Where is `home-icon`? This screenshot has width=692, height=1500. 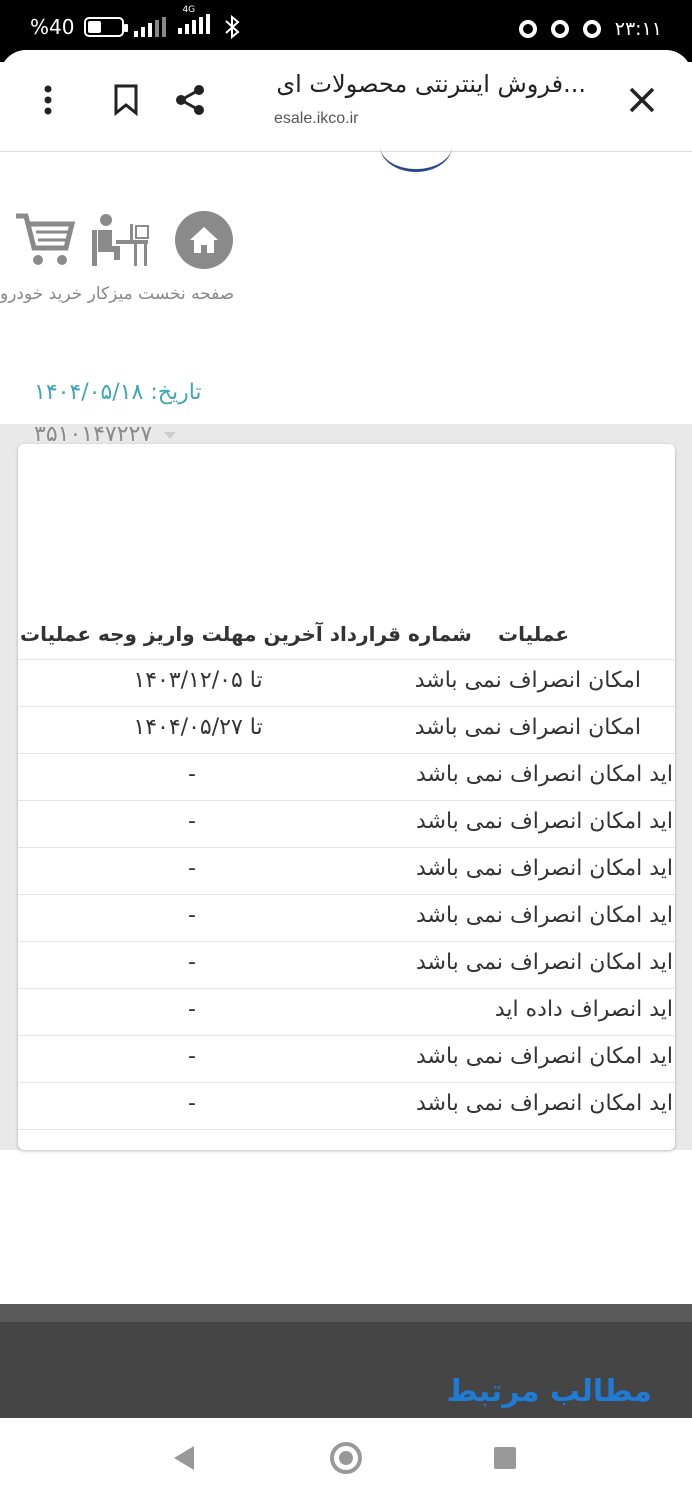
home-icon is located at coordinates (204, 240).